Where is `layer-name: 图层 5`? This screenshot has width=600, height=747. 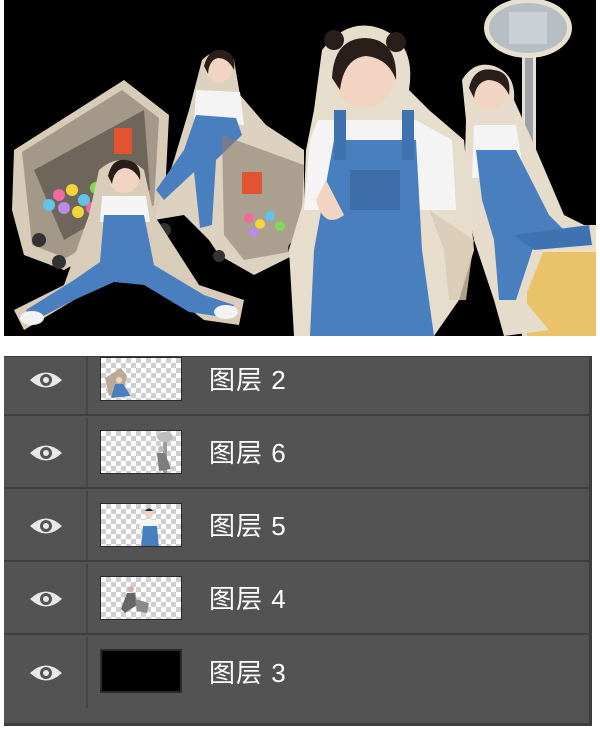 layer-name: 图层 5 is located at coordinates (248, 526).